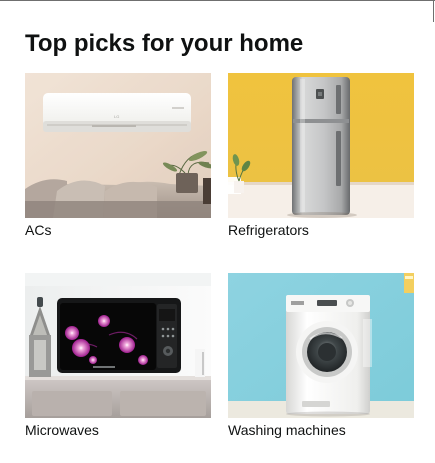 This screenshot has width=435, height=463. I want to click on microwave-icon, so click(118, 345).